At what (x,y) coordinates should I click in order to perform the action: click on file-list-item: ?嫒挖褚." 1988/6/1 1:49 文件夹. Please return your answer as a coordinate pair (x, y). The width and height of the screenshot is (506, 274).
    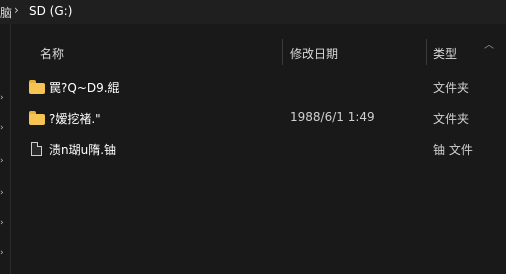
    Looking at the image, I should click on (258, 118).